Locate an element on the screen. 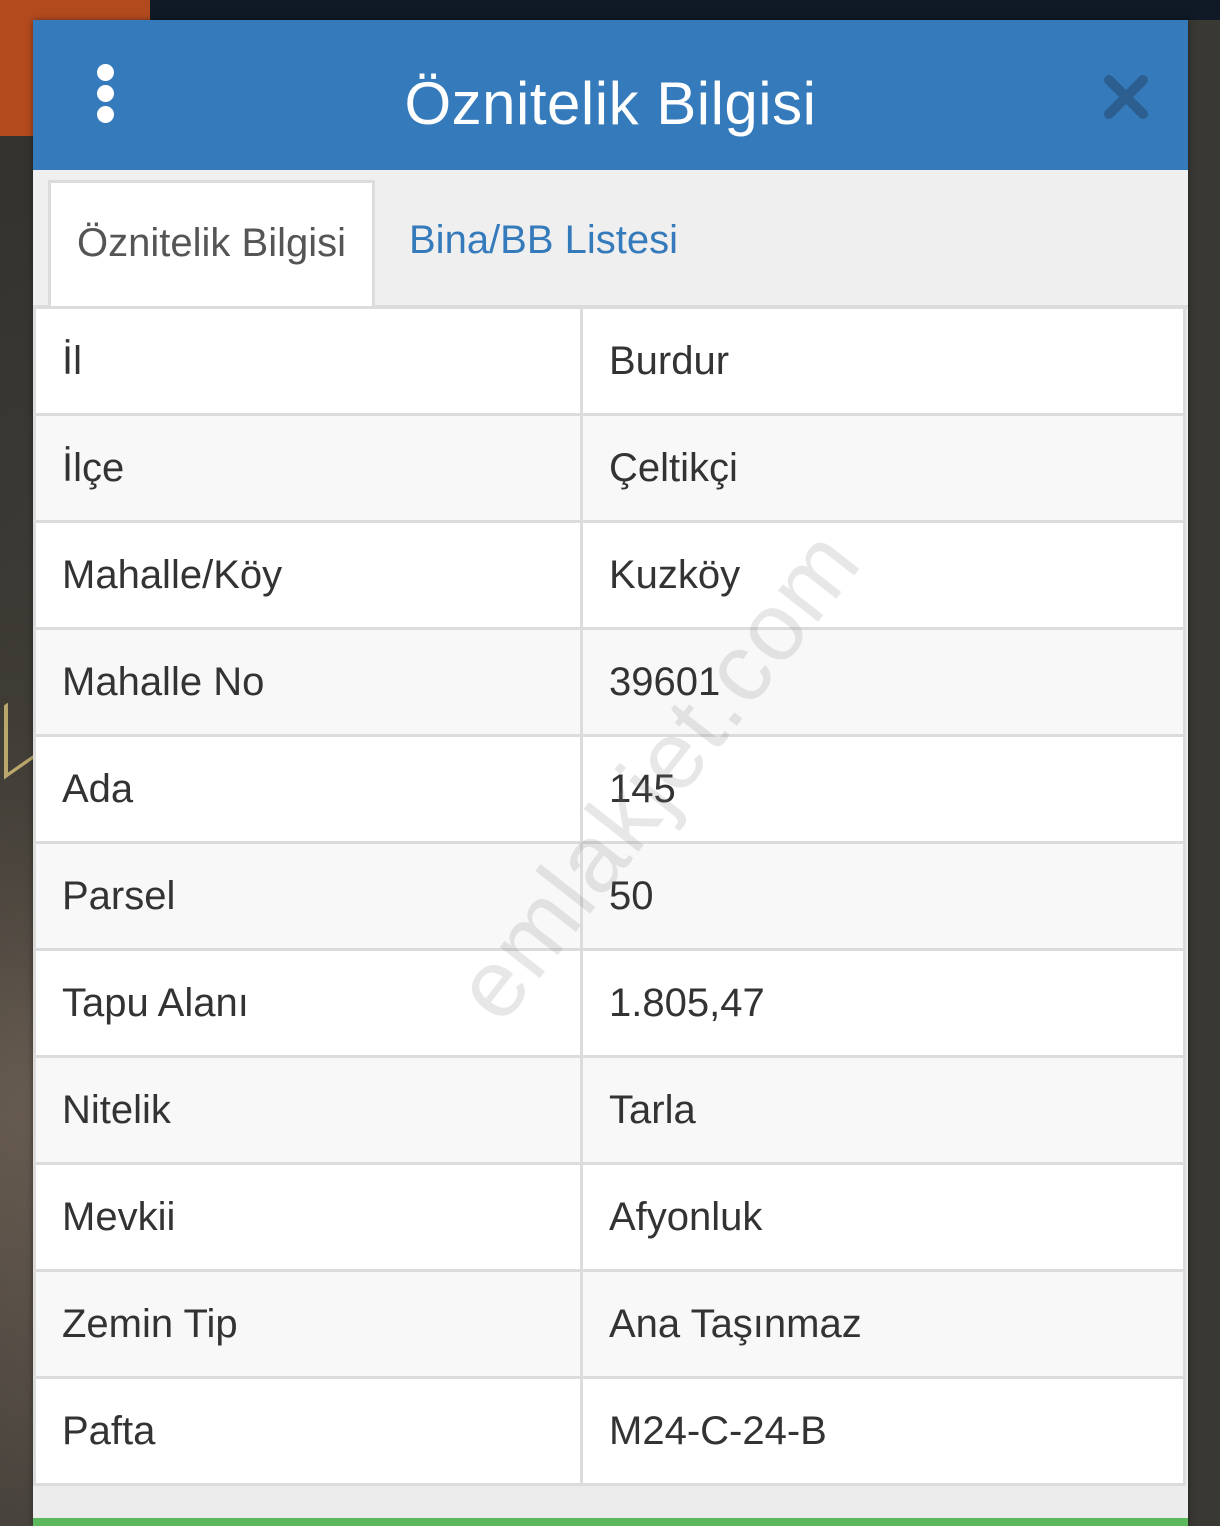 This screenshot has height=1526, width=1220. attribute-value: Afyonluk is located at coordinates (883, 1217).